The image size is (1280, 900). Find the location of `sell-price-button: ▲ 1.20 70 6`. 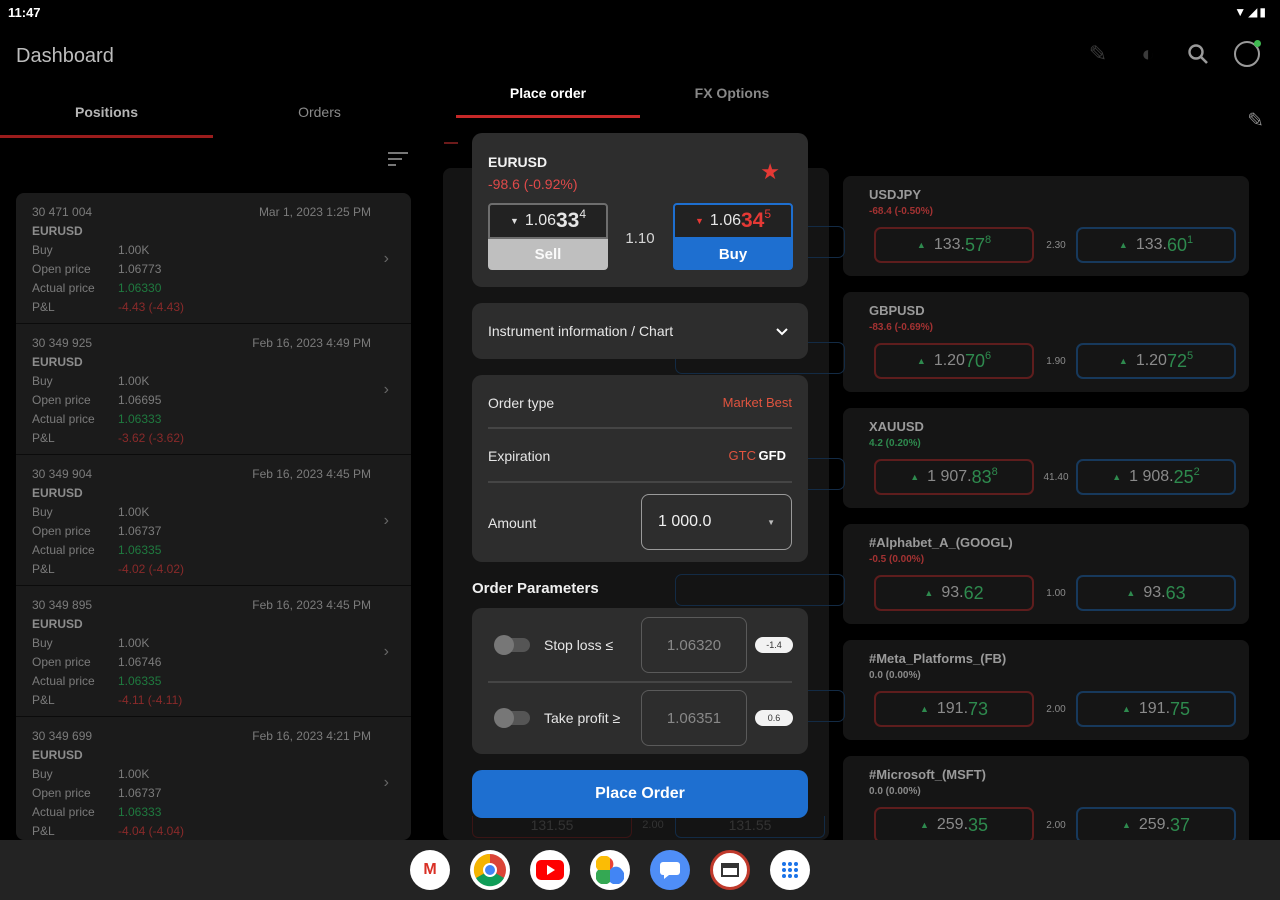

sell-price-button: ▲ 1.20 70 6 is located at coordinates (954, 361).